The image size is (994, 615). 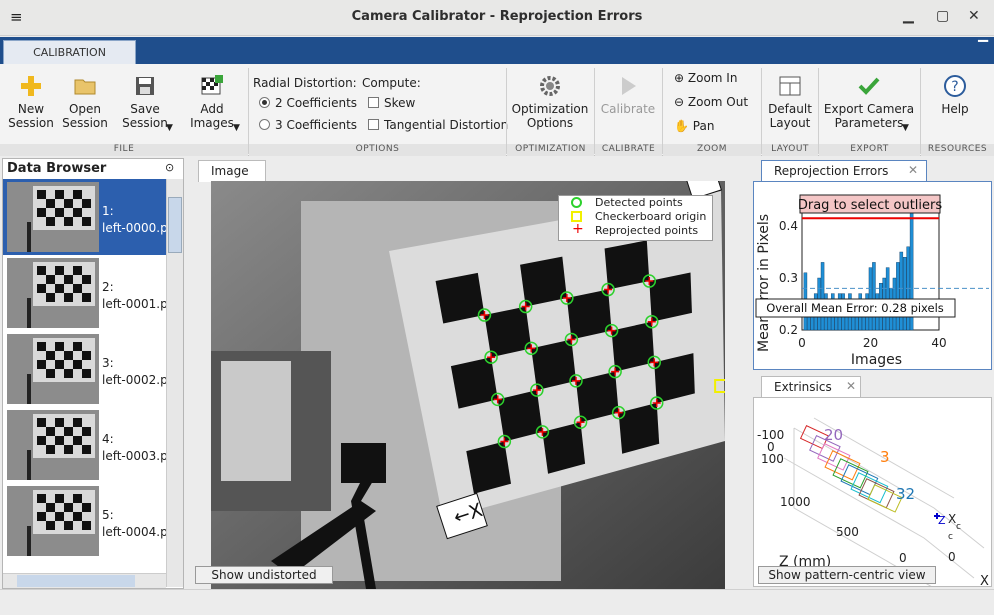 I want to click on y-axis-label: Mean Error in Pixels, so click(x=764, y=283).